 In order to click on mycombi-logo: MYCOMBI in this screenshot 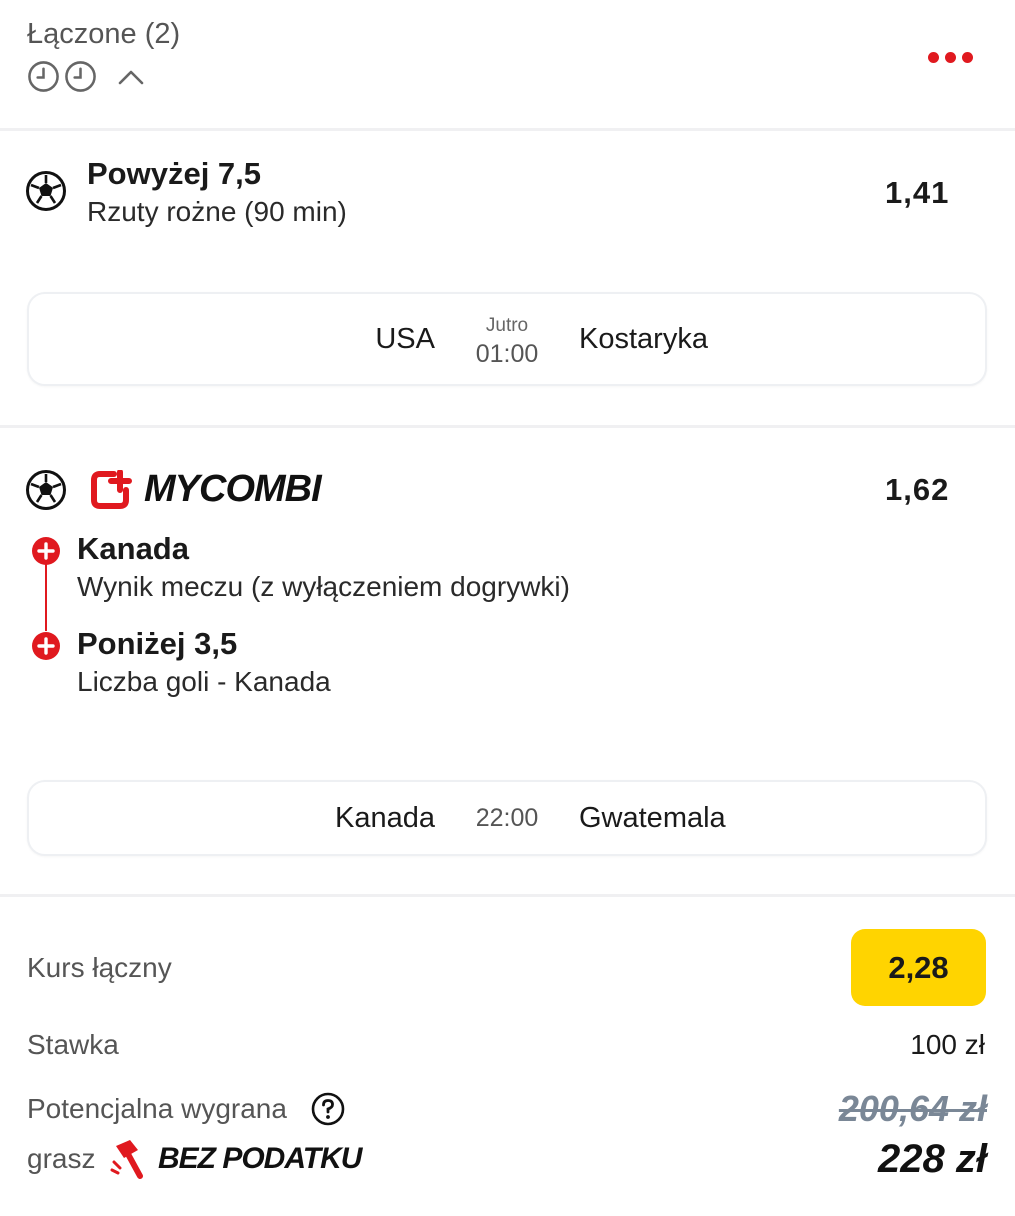, I will do `click(206, 489)`.